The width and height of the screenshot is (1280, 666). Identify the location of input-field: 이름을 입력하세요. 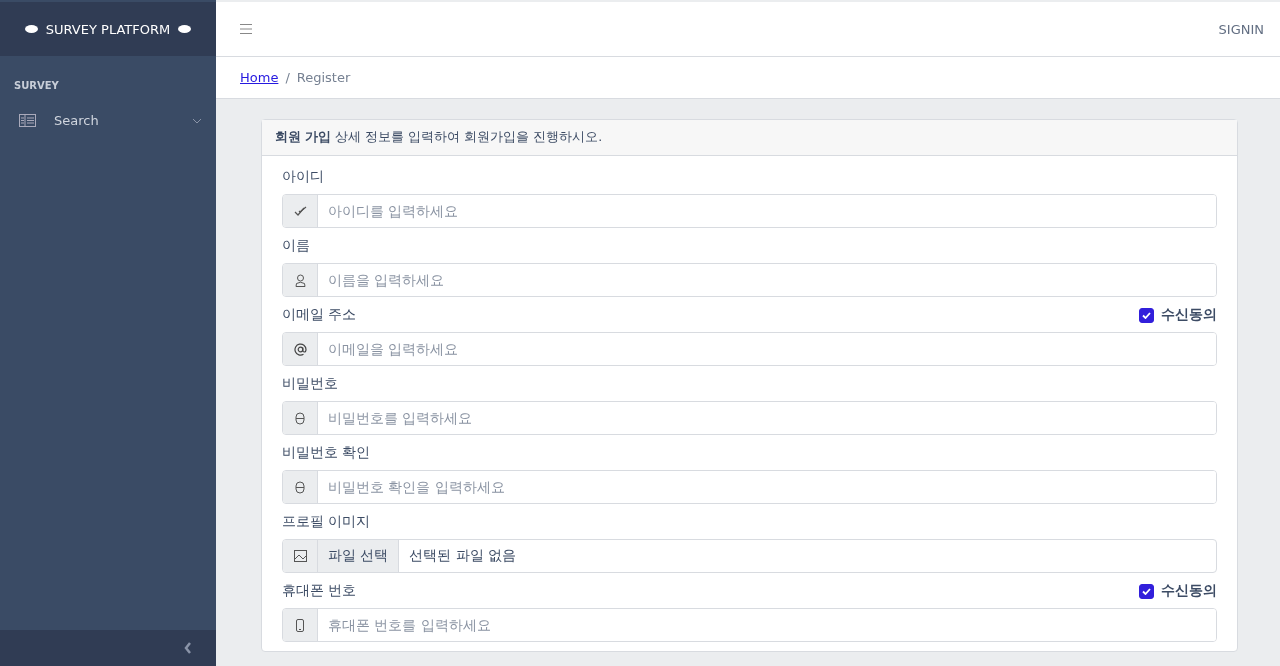
(749, 280).